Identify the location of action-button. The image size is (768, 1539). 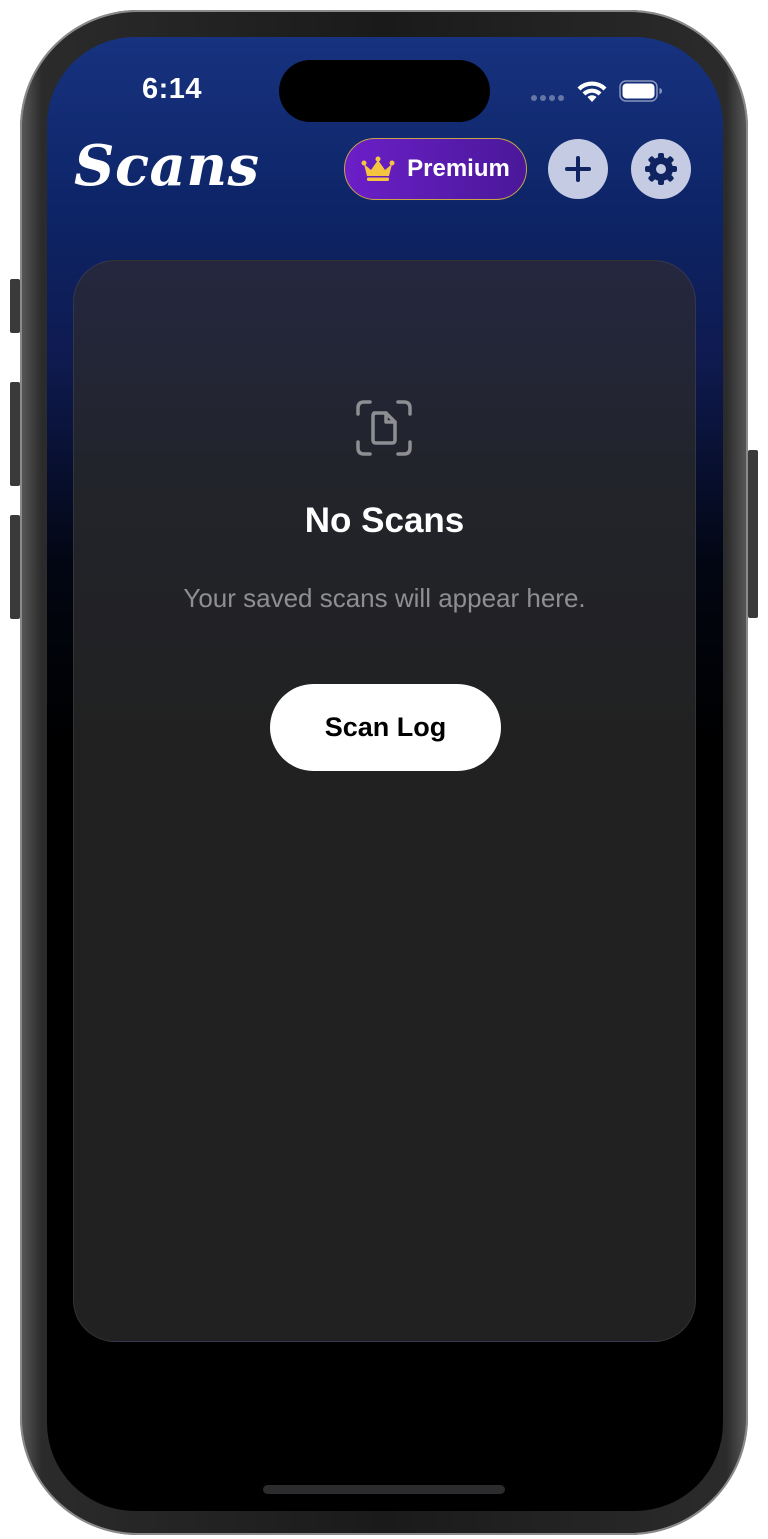
(15, 306).